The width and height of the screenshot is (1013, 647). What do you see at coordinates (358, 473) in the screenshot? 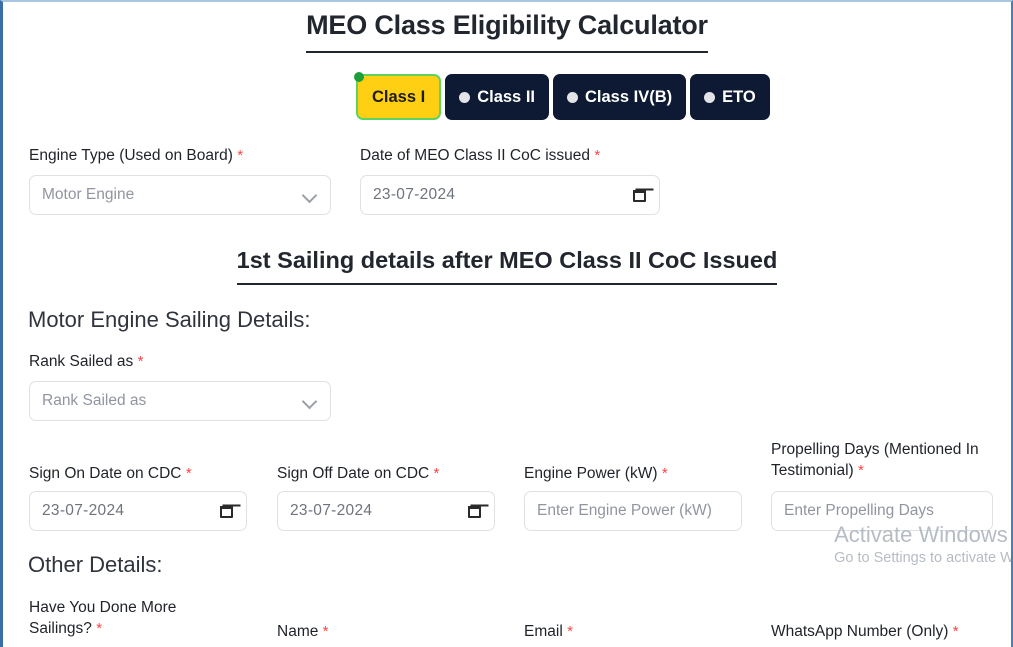
I see `sign-off-date-label: Sign Off Date on CDC *` at bounding box center [358, 473].